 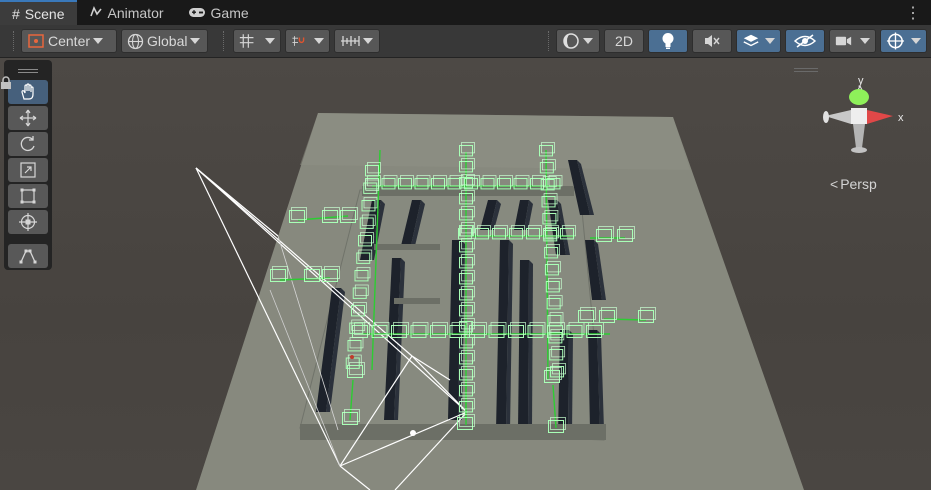 What do you see at coordinates (859, 116) in the screenshot?
I see `gizmo-center-cube` at bounding box center [859, 116].